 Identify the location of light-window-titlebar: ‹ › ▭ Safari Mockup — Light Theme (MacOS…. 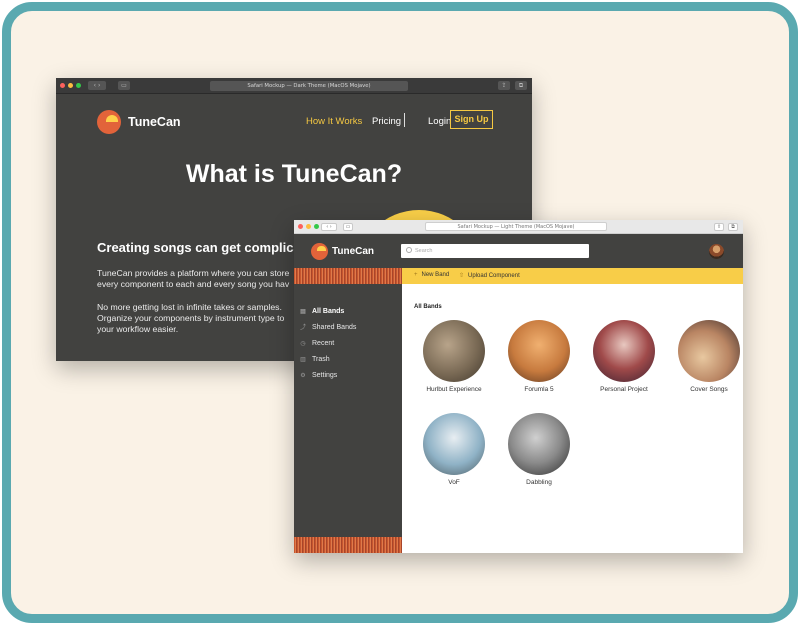
(518, 227).